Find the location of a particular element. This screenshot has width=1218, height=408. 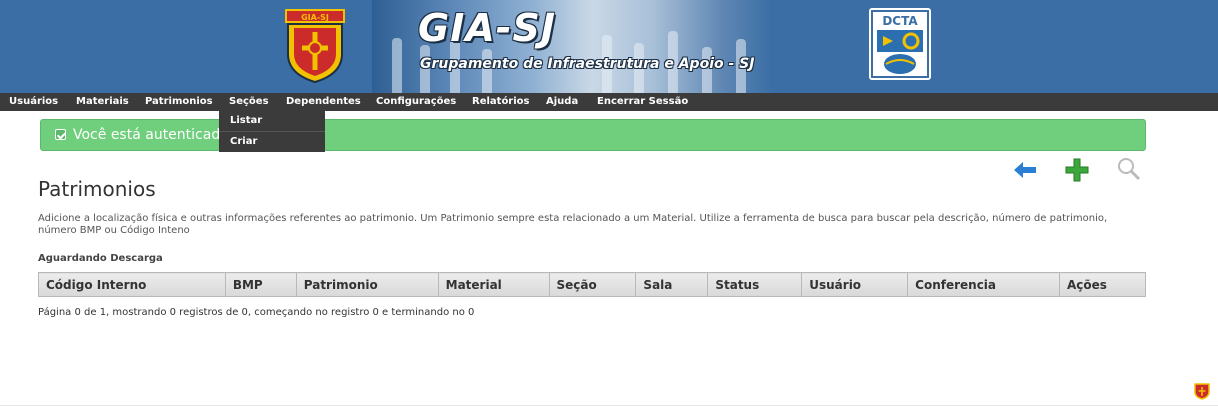

nav-item-dependentes: Dependentes is located at coordinates (323, 102).